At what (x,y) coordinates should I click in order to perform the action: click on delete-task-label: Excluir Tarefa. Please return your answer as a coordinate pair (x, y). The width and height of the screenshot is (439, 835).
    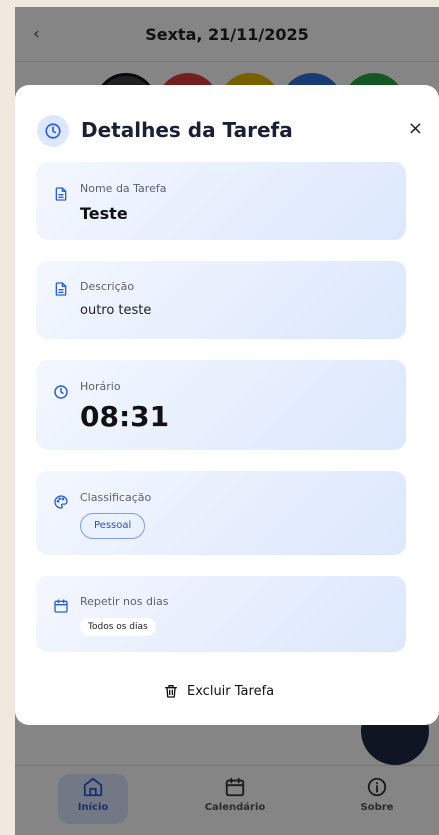
    Looking at the image, I should click on (231, 691).